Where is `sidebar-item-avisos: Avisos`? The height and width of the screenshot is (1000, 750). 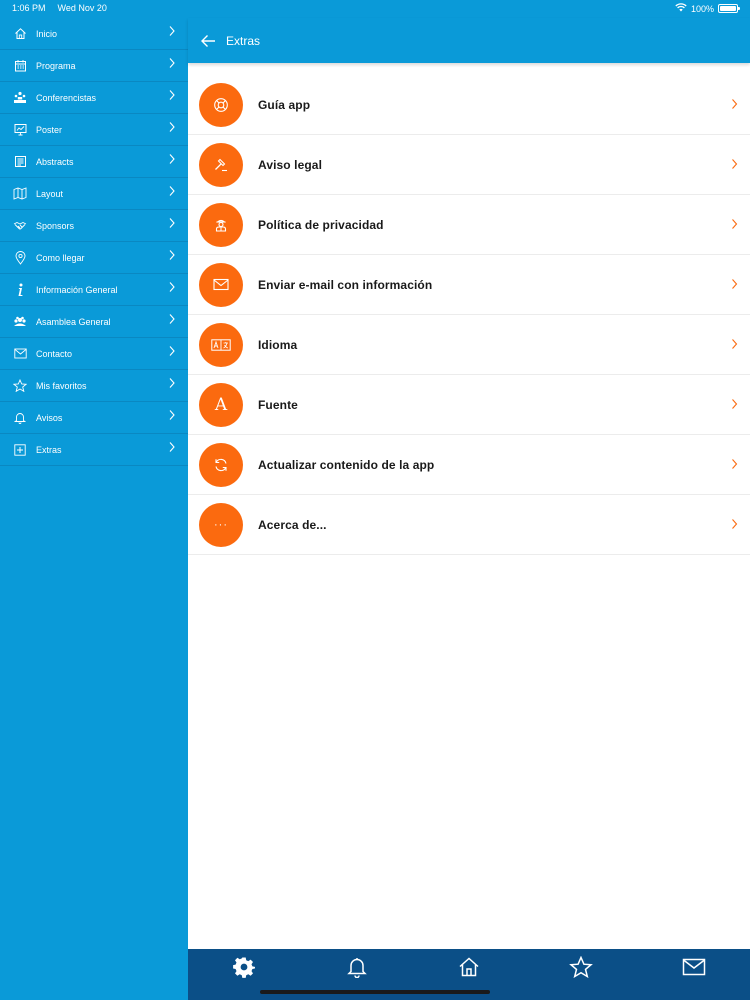 sidebar-item-avisos: Avisos is located at coordinates (94, 418).